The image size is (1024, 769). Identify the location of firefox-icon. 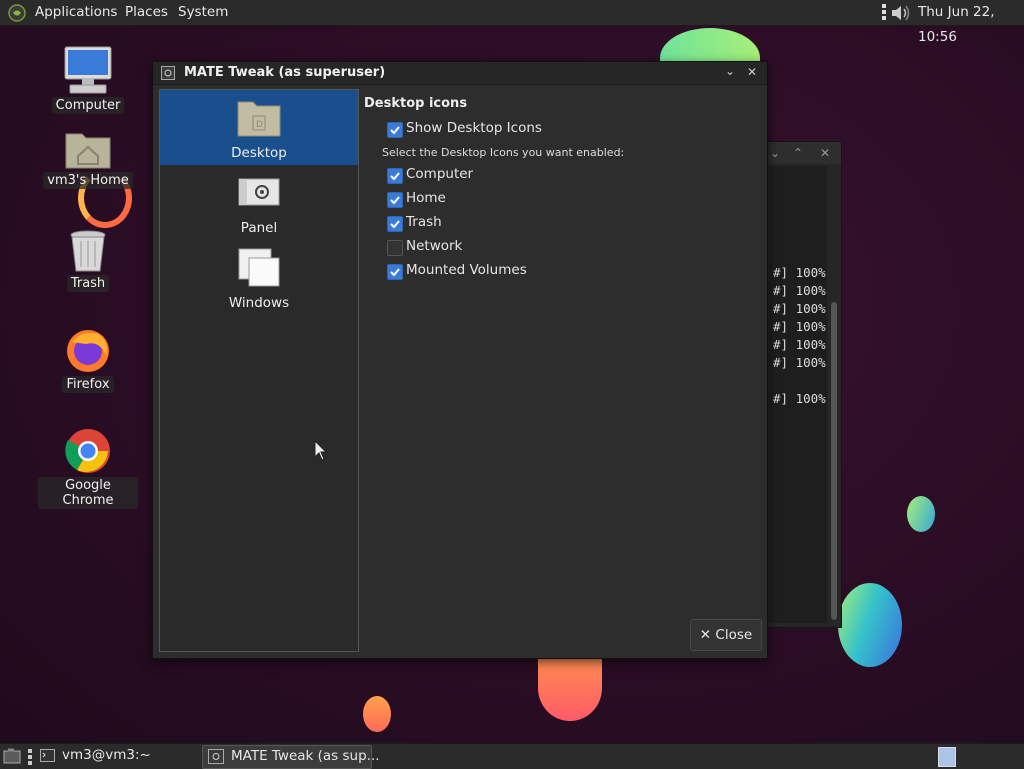
(88, 350).